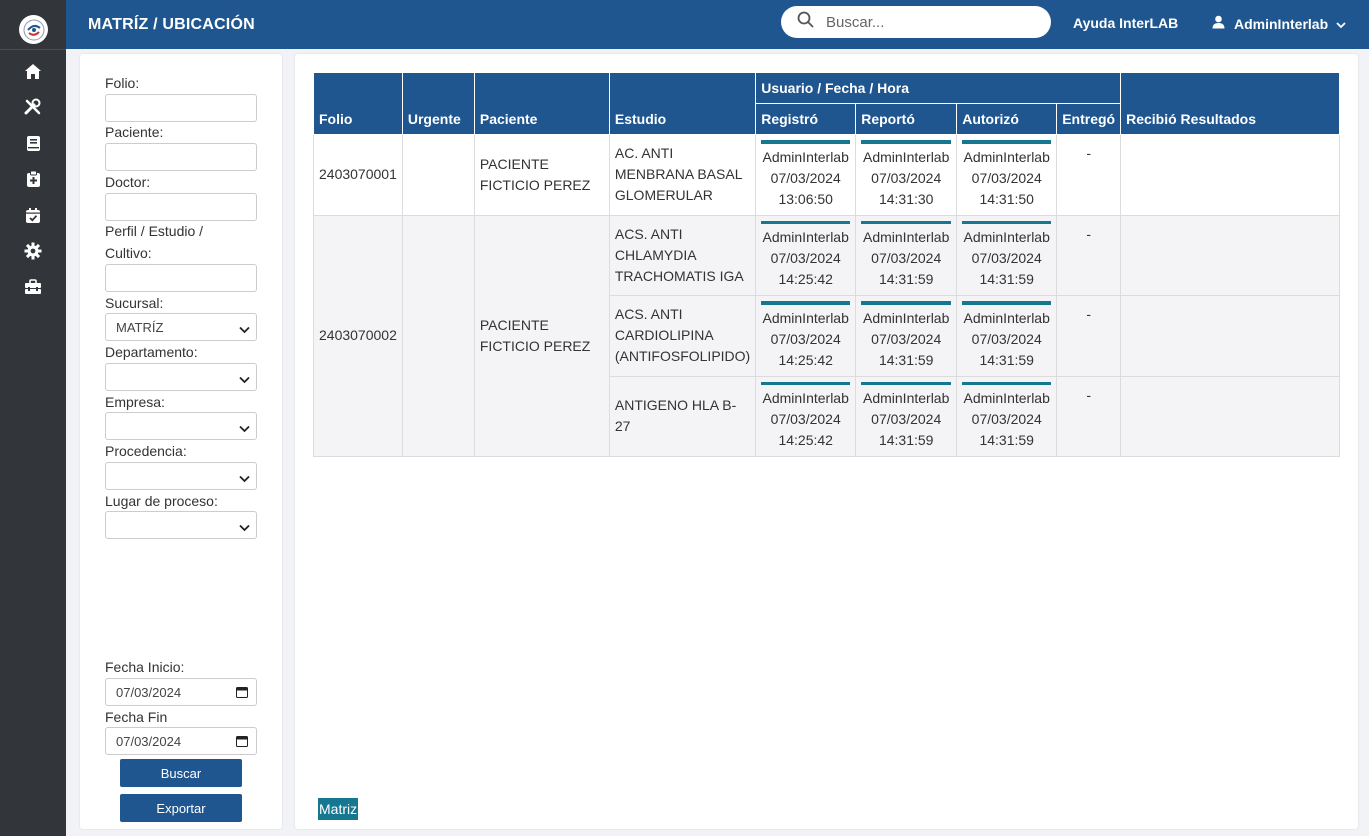 This screenshot has width=1369, height=836. I want to click on search-box, so click(916, 22).